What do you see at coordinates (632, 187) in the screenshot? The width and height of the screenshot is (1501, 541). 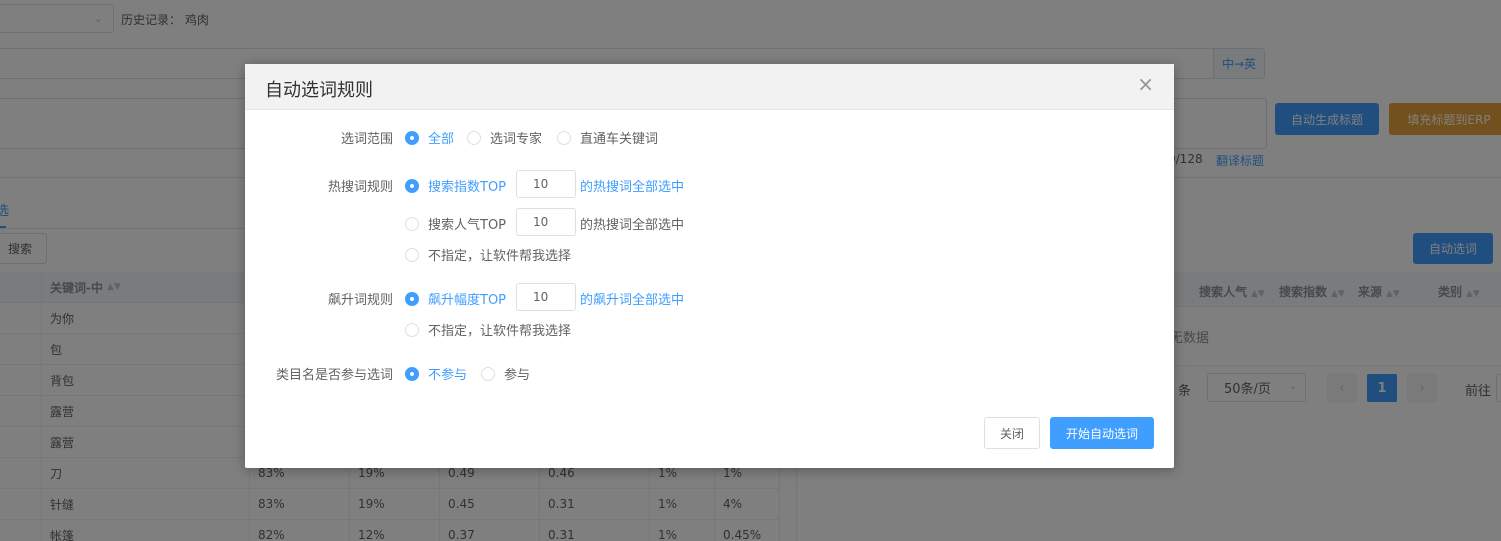 I see `hot-index-suffix: 的热搜词全部选中` at bounding box center [632, 187].